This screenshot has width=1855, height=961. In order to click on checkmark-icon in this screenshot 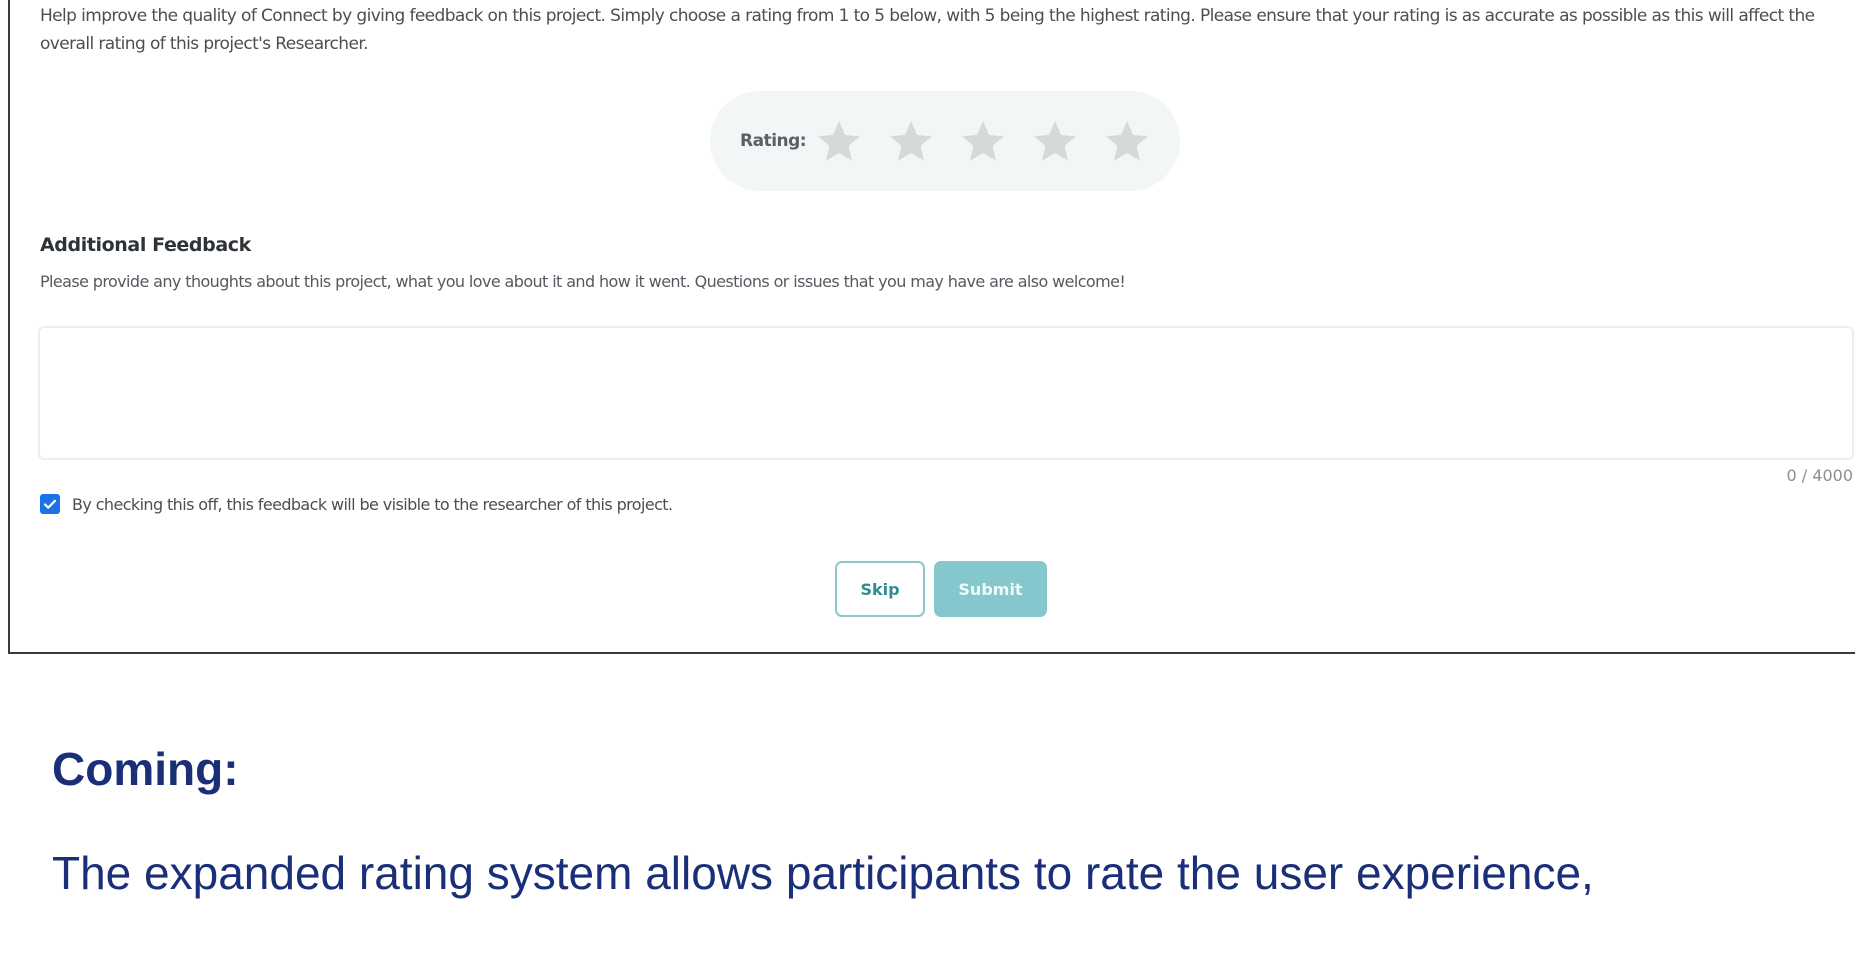, I will do `click(50, 504)`.